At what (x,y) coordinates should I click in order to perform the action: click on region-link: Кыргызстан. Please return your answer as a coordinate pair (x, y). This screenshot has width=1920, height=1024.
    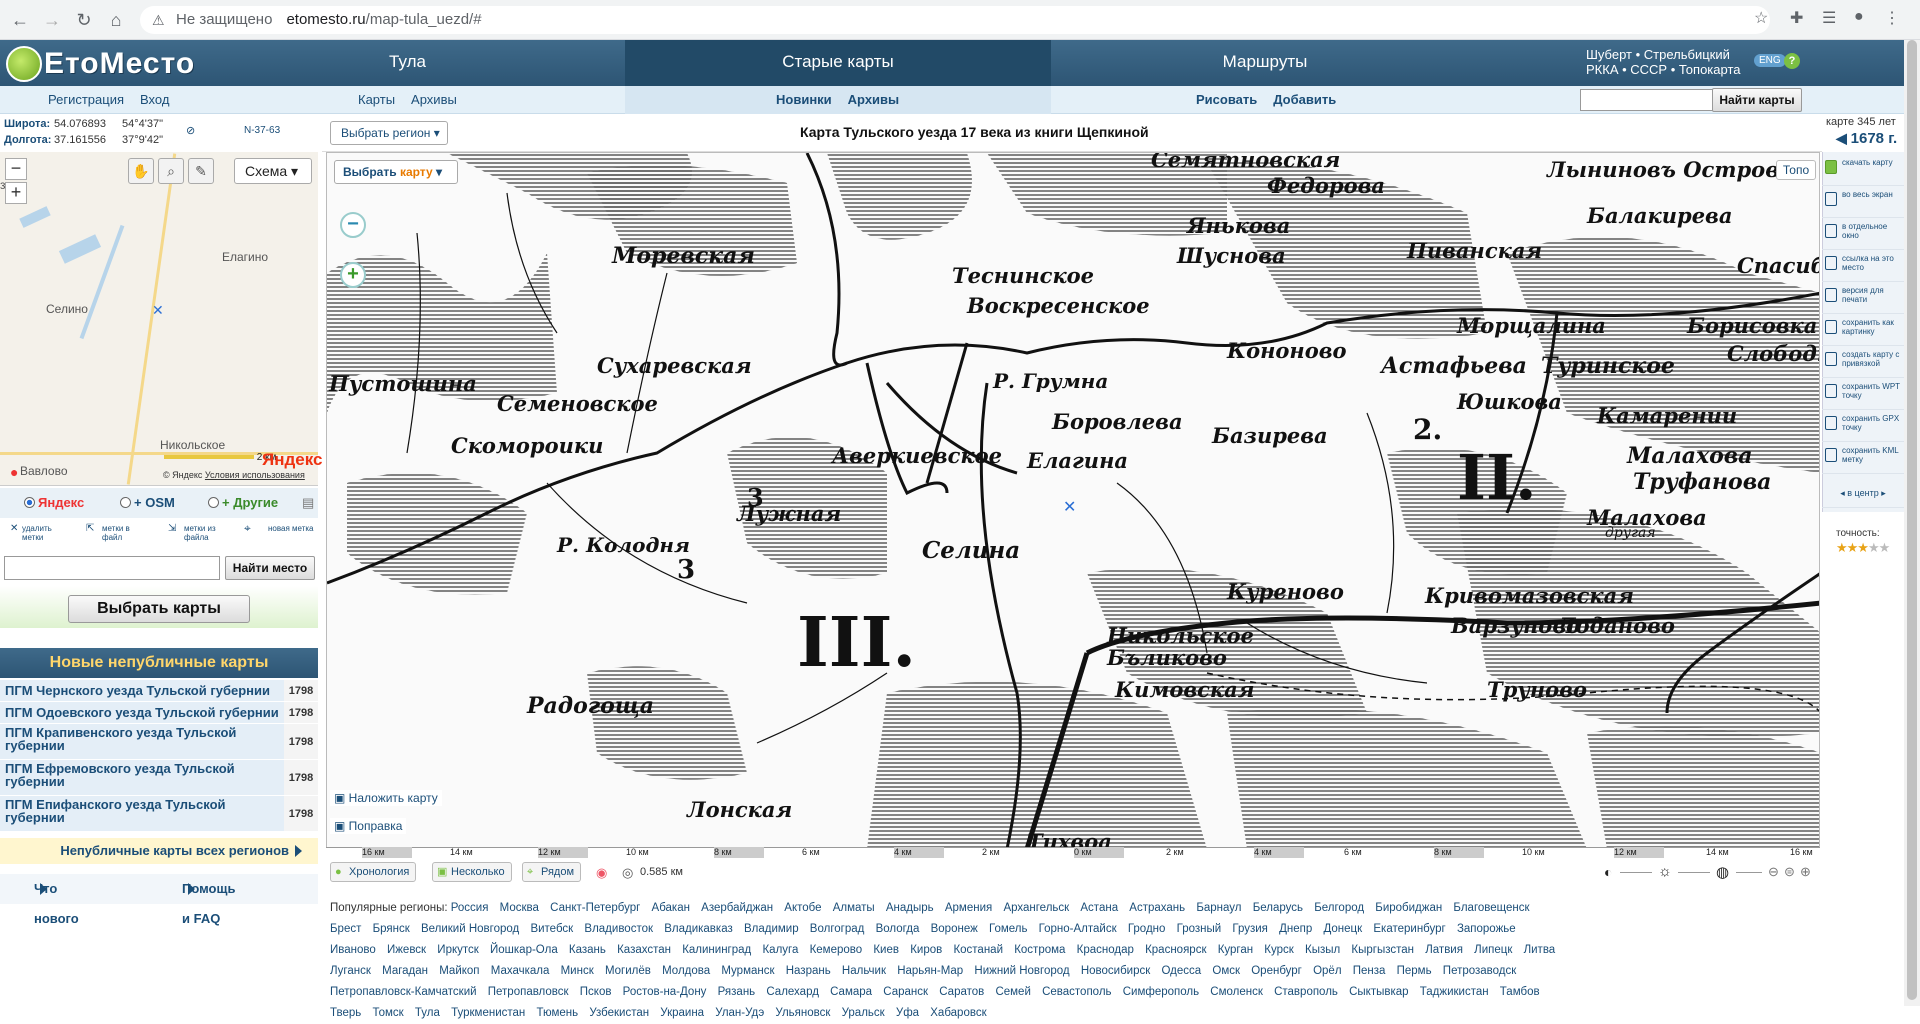
    Looking at the image, I should click on (1382, 950).